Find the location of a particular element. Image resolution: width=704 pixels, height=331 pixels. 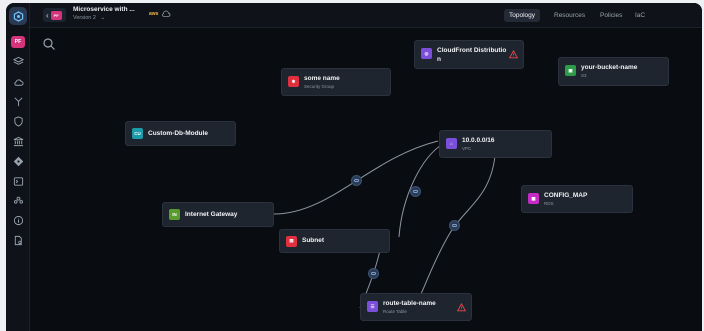

chevron-left-icon: ‹ is located at coordinates (47, 15).